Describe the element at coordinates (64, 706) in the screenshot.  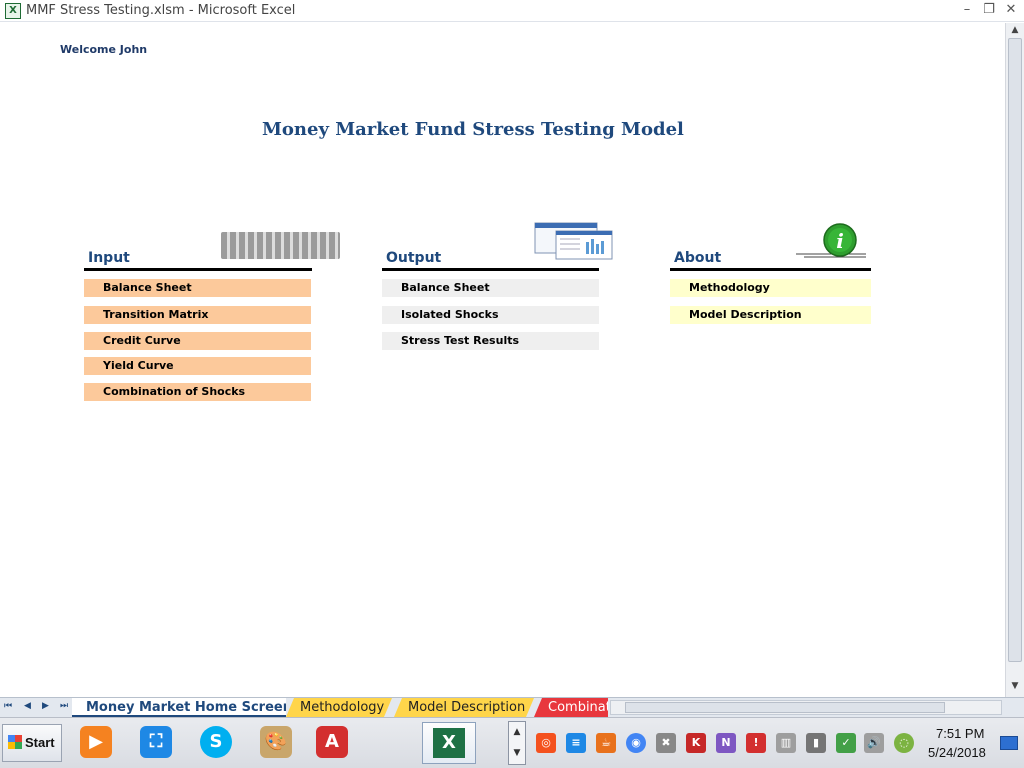
I see `last-sheet-icon: ⏭` at that location.